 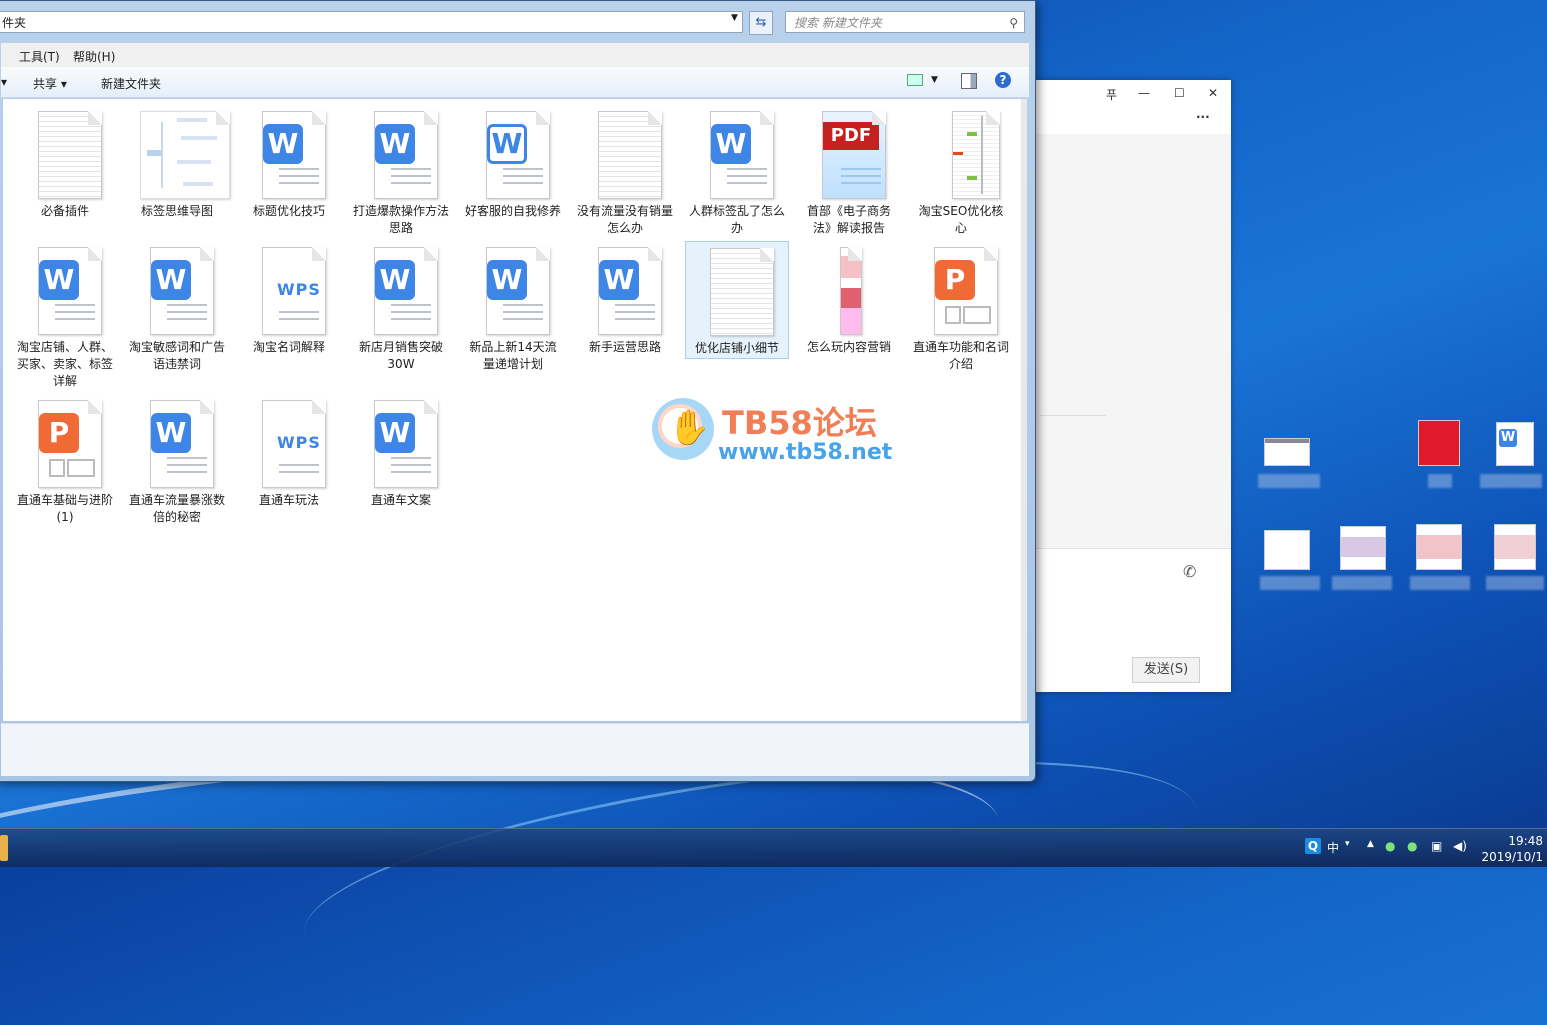 I want to click on file-item: 淘宝SEO优化核心, so click(x=961, y=168).